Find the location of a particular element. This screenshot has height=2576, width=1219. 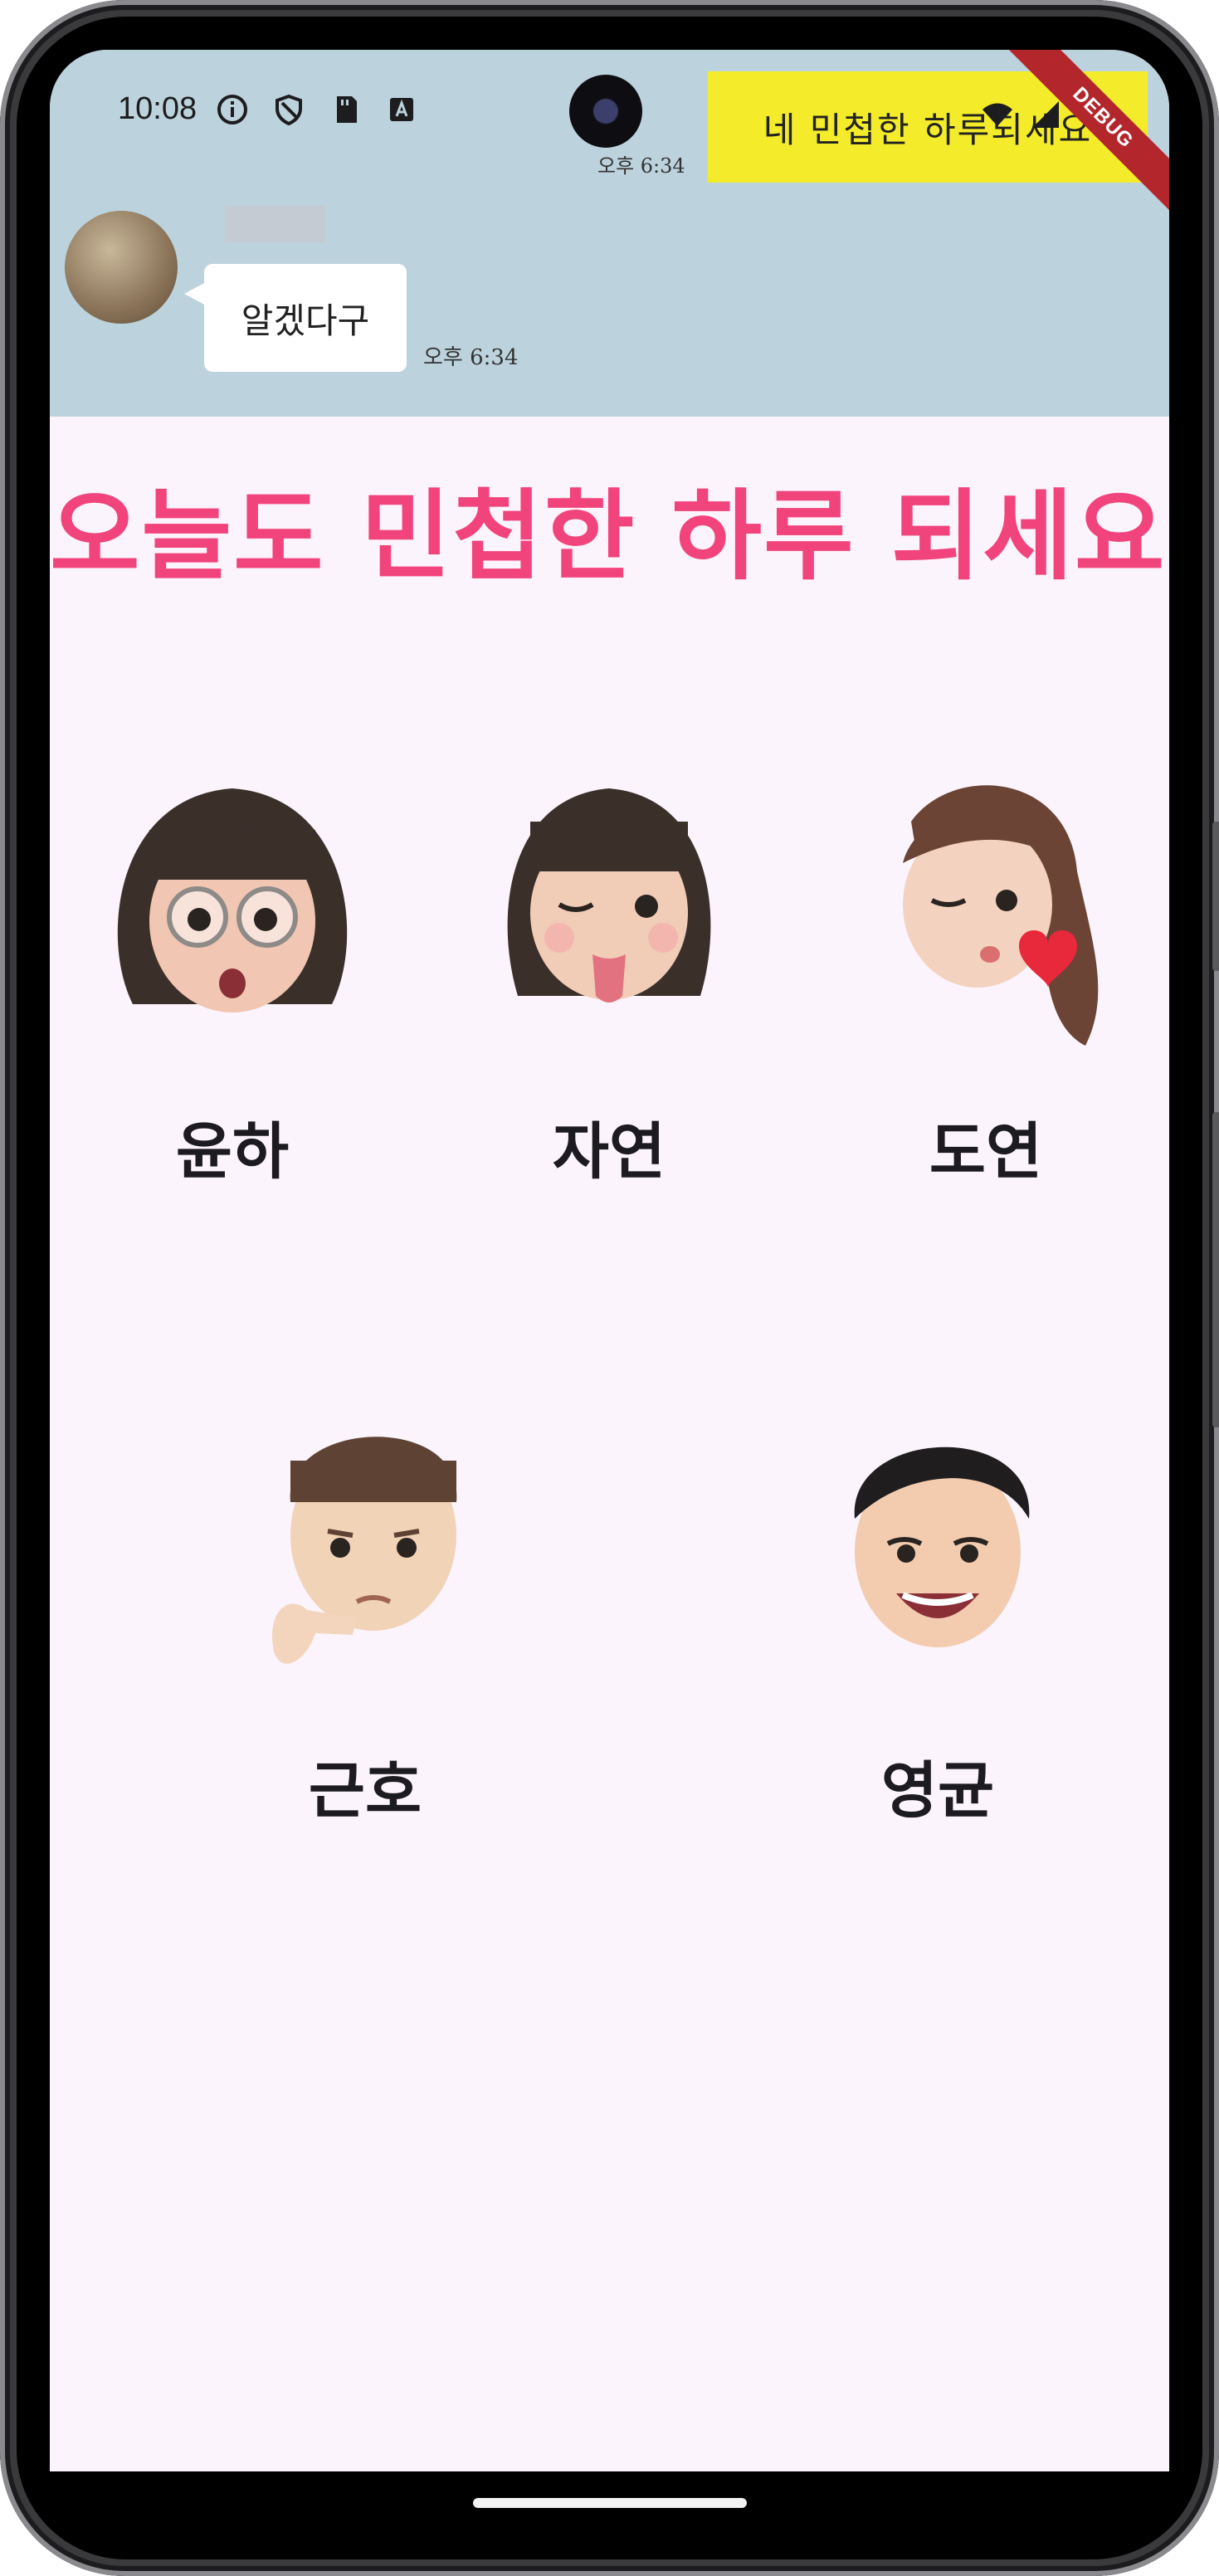

wifi-icon is located at coordinates (998, 115).